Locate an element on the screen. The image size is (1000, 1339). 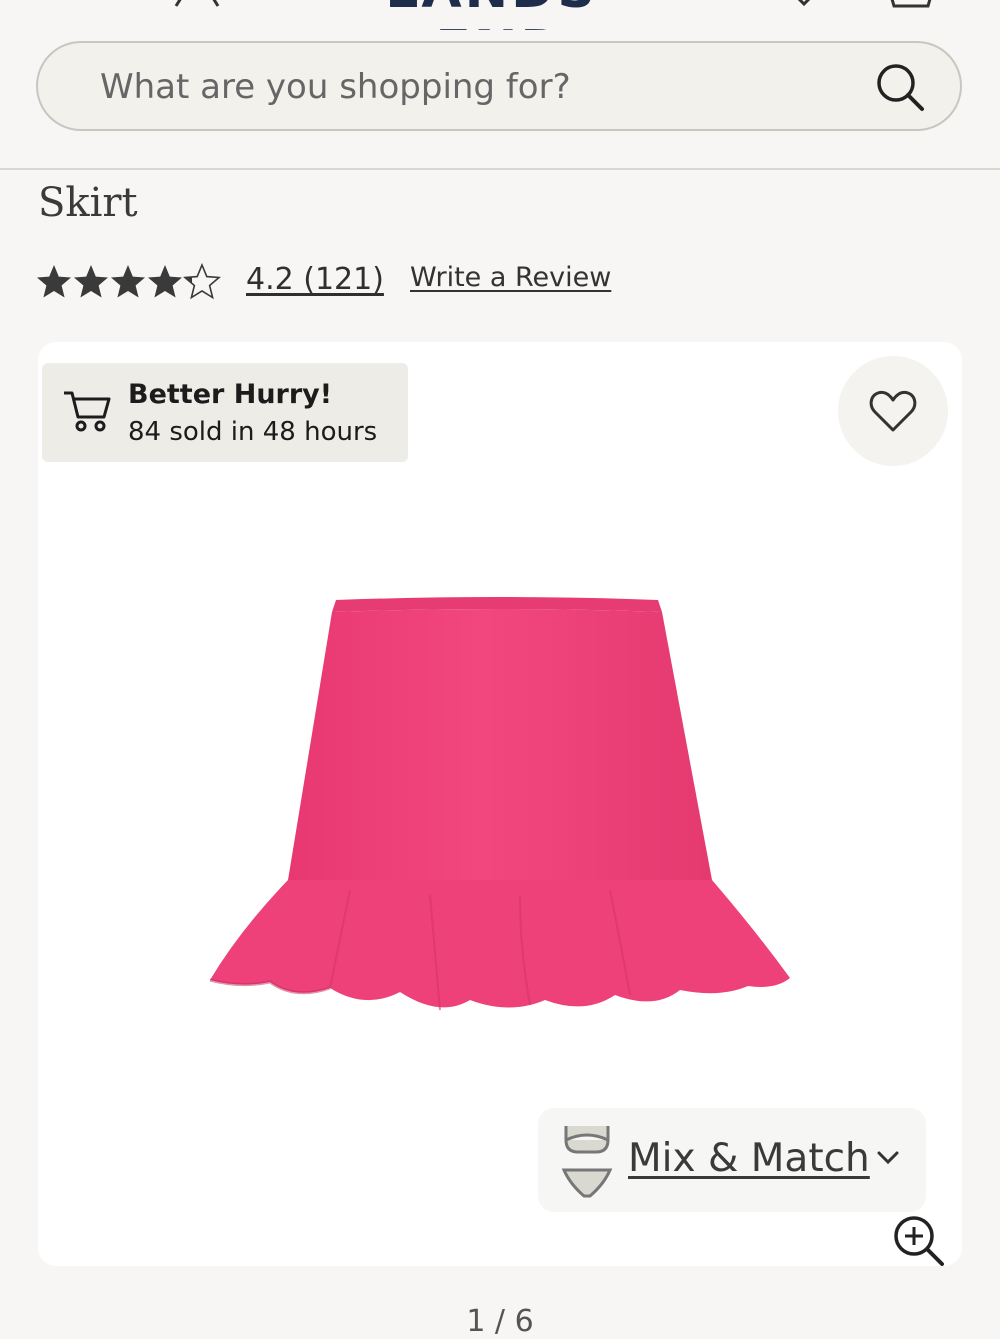
cart-icon is located at coordinates (911, 5).